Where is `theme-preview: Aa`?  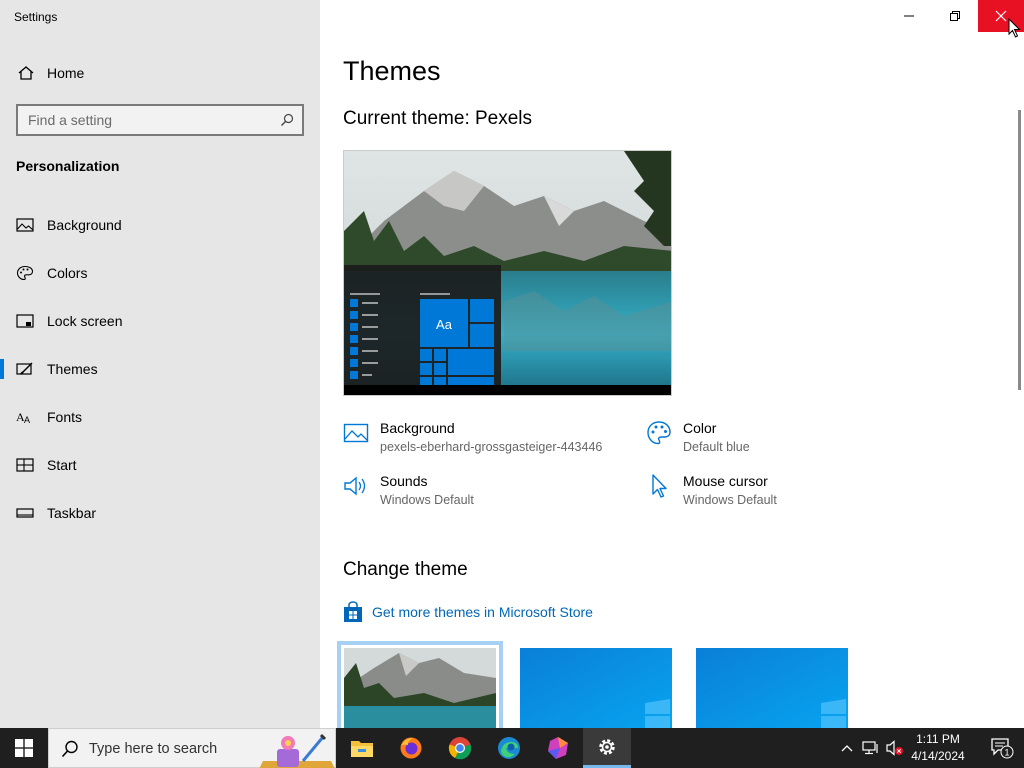 theme-preview: Aa is located at coordinates (507, 273).